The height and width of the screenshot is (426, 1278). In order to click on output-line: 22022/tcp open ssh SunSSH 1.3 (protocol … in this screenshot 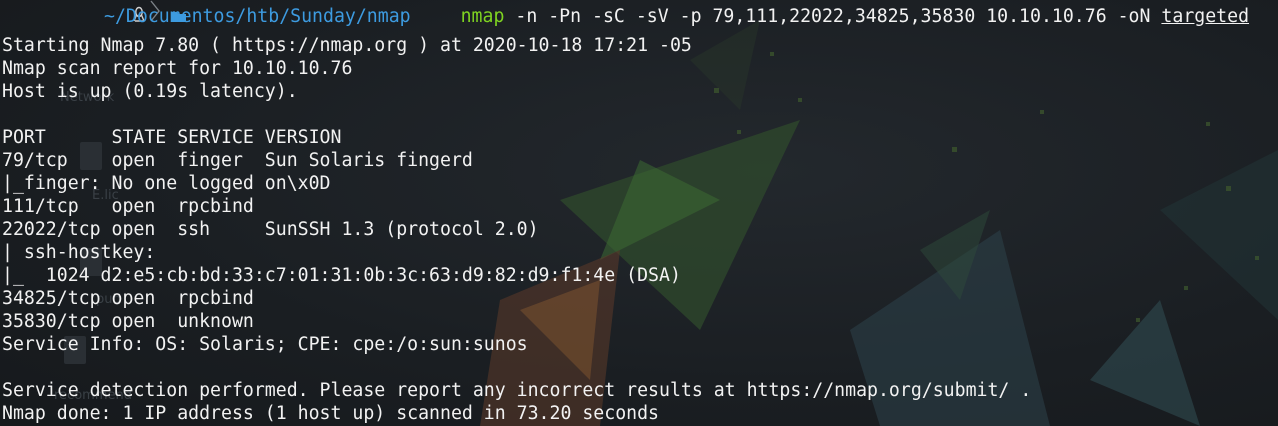, I will do `click(270, 229)`.